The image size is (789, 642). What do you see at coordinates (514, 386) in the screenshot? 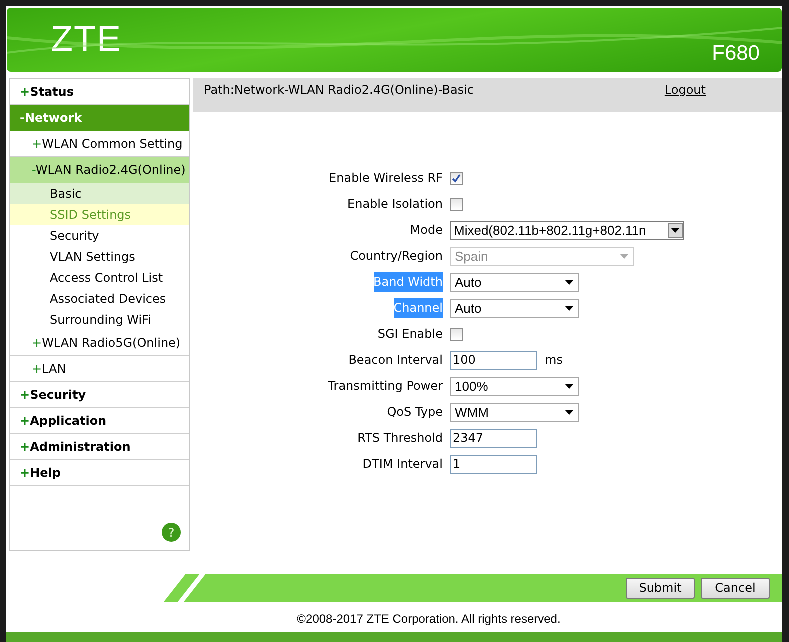
I see `dropdown: 100%` at bounding box center [514, 386].